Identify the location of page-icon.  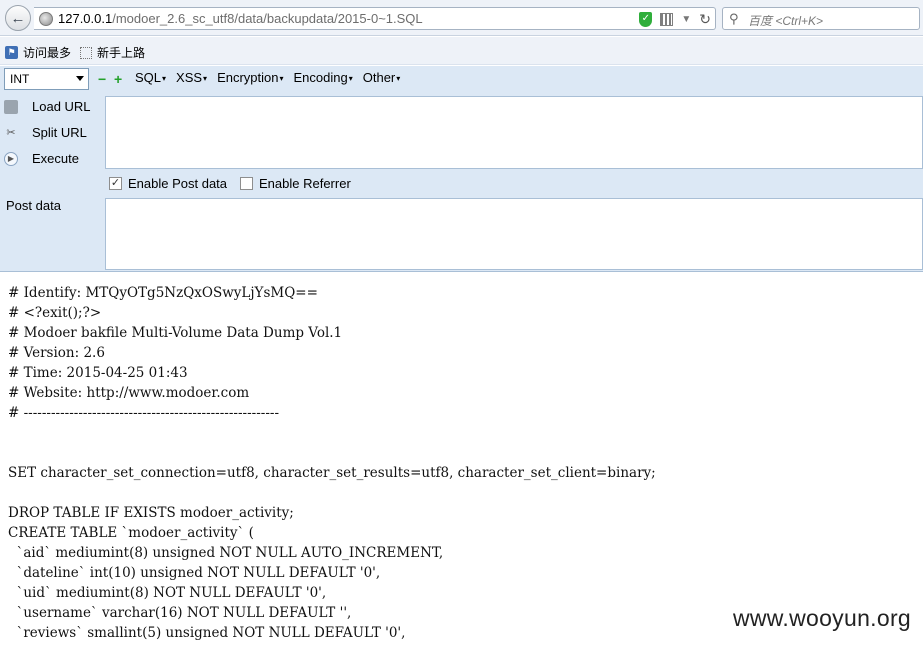
(86, 52).